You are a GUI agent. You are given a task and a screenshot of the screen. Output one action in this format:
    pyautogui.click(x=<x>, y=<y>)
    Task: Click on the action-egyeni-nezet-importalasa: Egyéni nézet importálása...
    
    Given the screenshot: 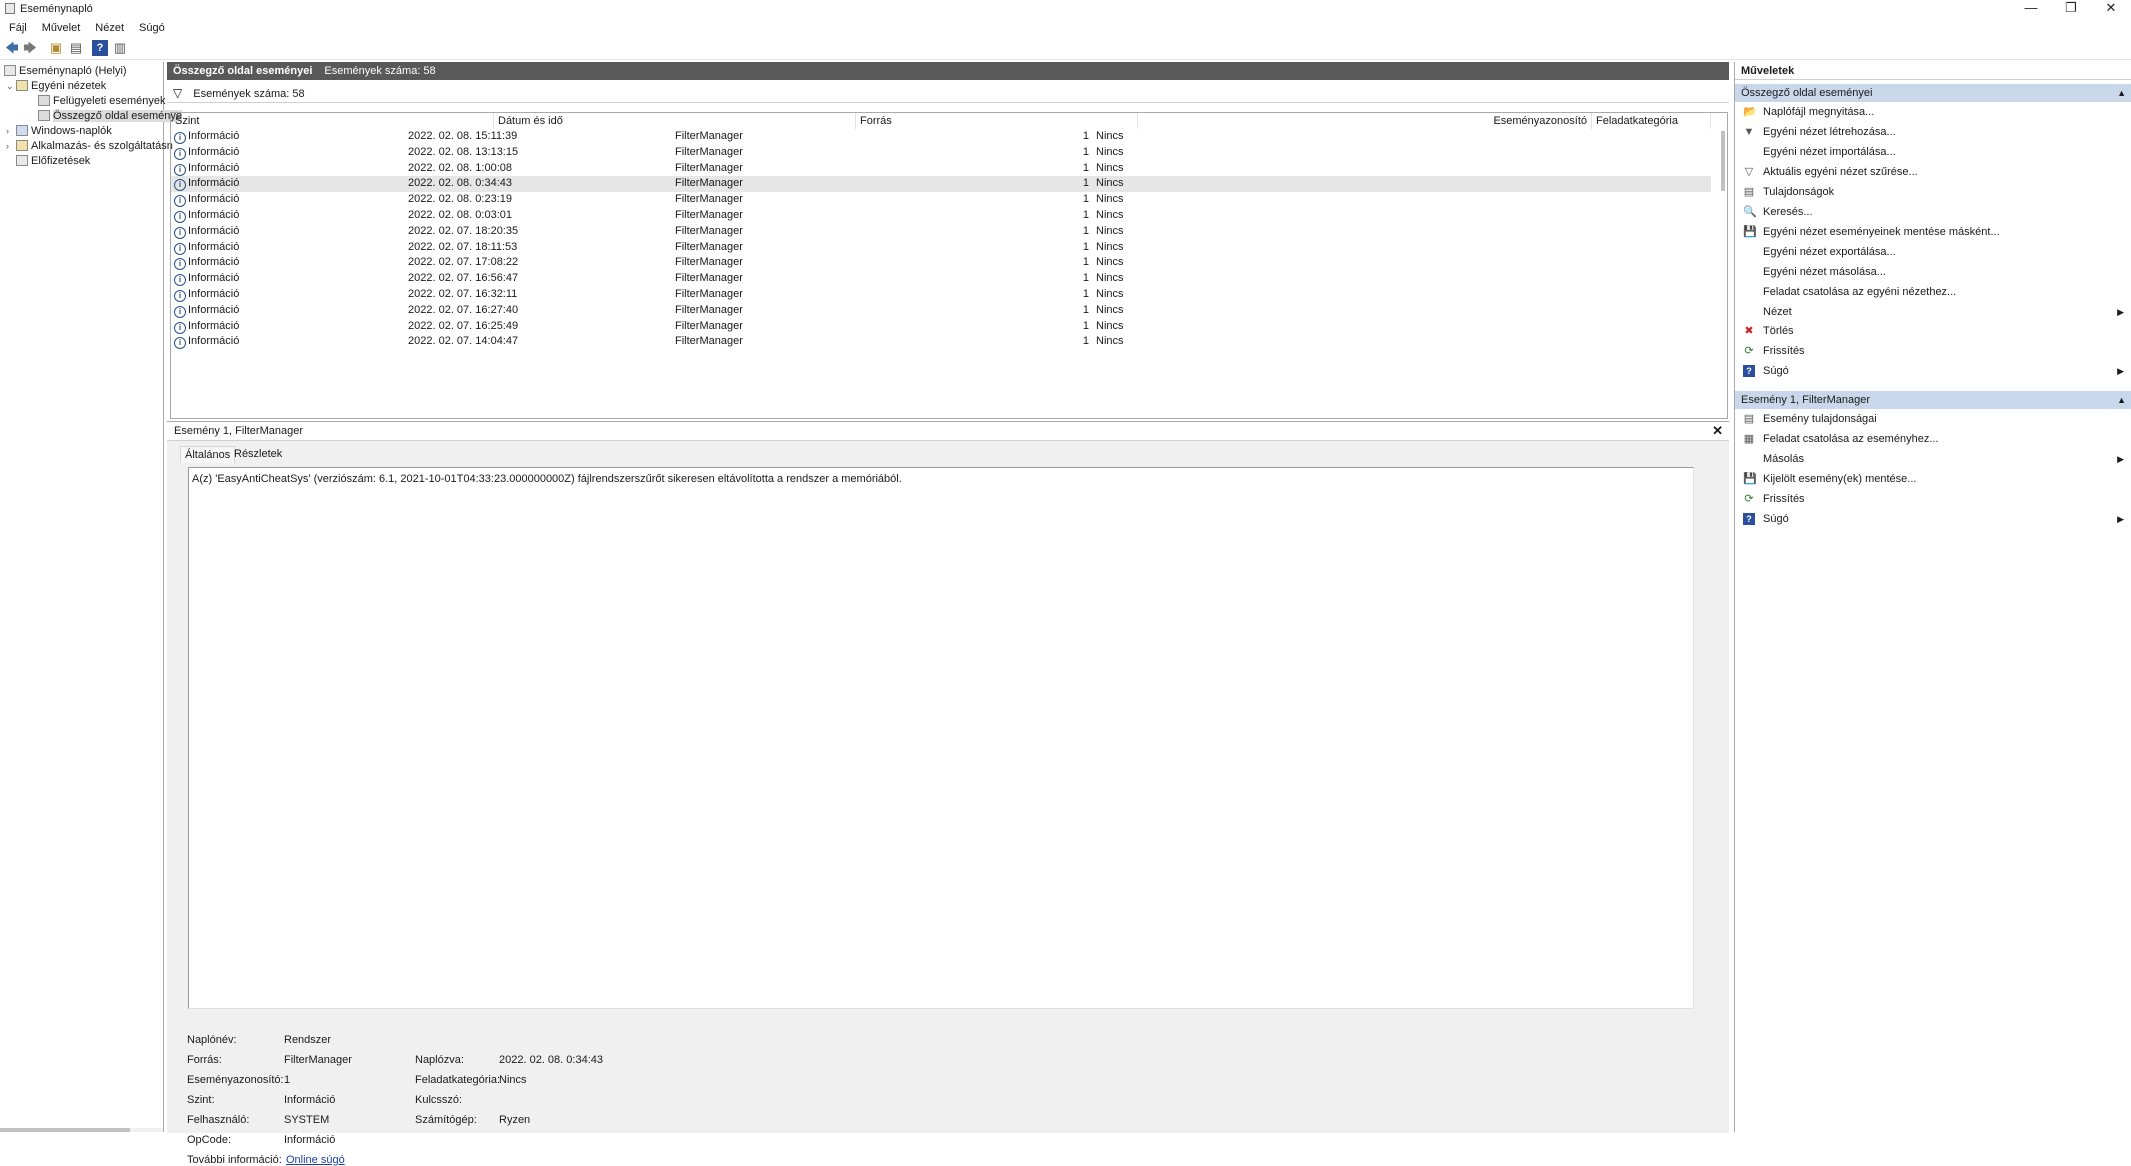 What is the action you would take?
    pyautogui.click(x=1933, y=152)
    